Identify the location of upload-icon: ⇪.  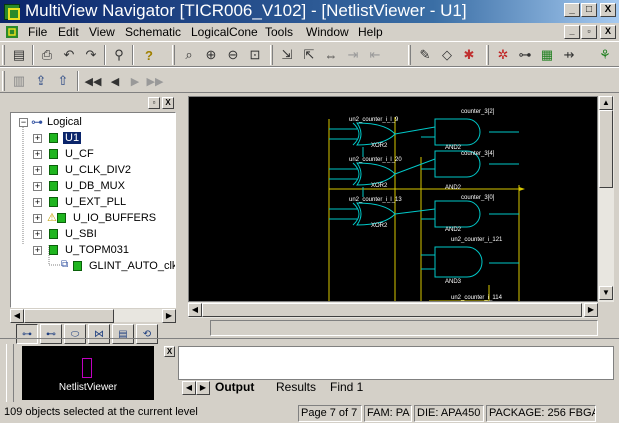
(41, 81).